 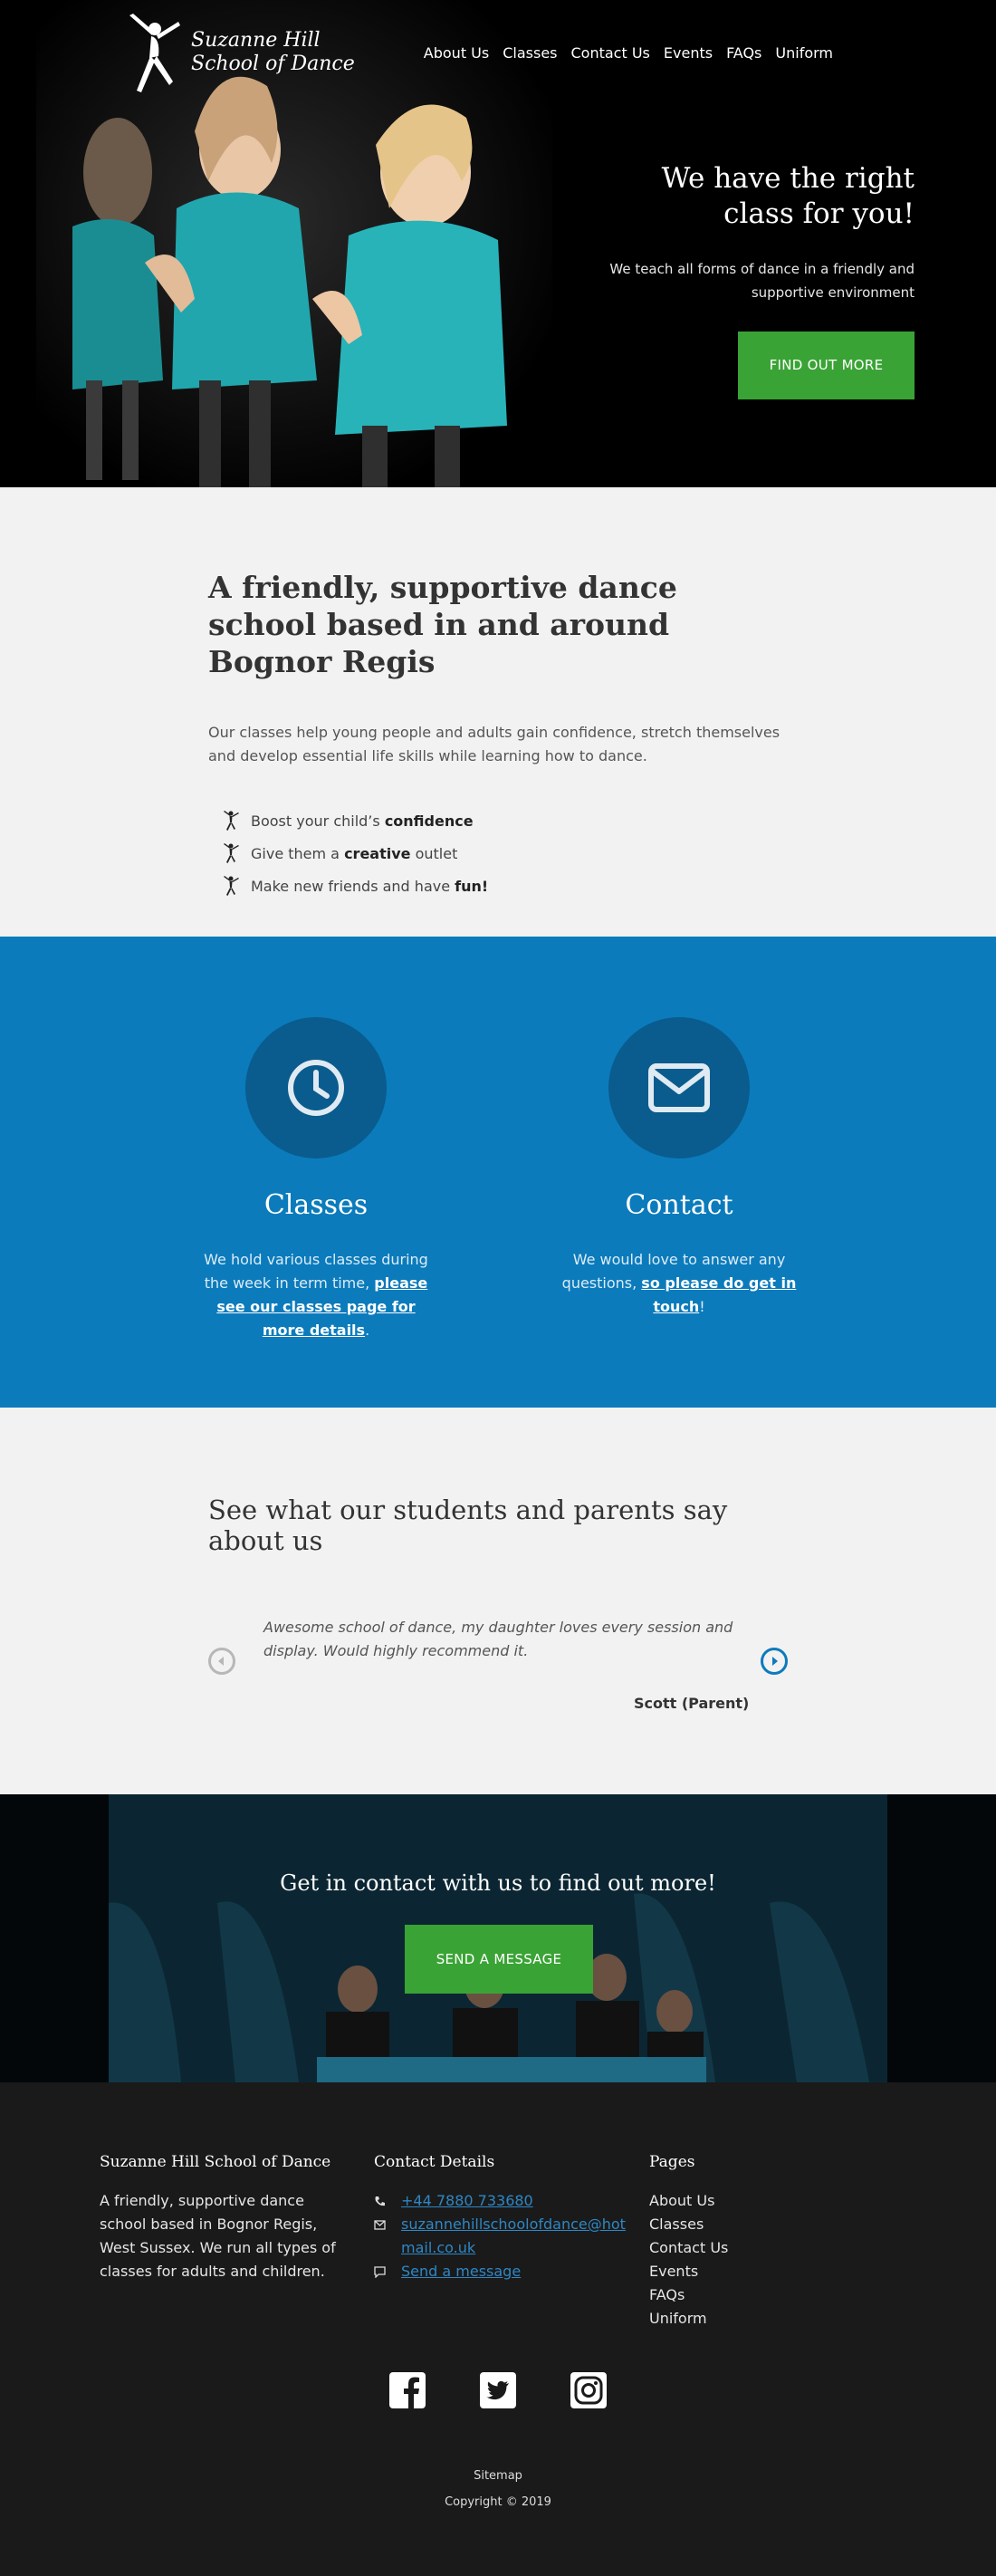 I want to click on nav-faqs: FAQs, so click(x=743, y=53).